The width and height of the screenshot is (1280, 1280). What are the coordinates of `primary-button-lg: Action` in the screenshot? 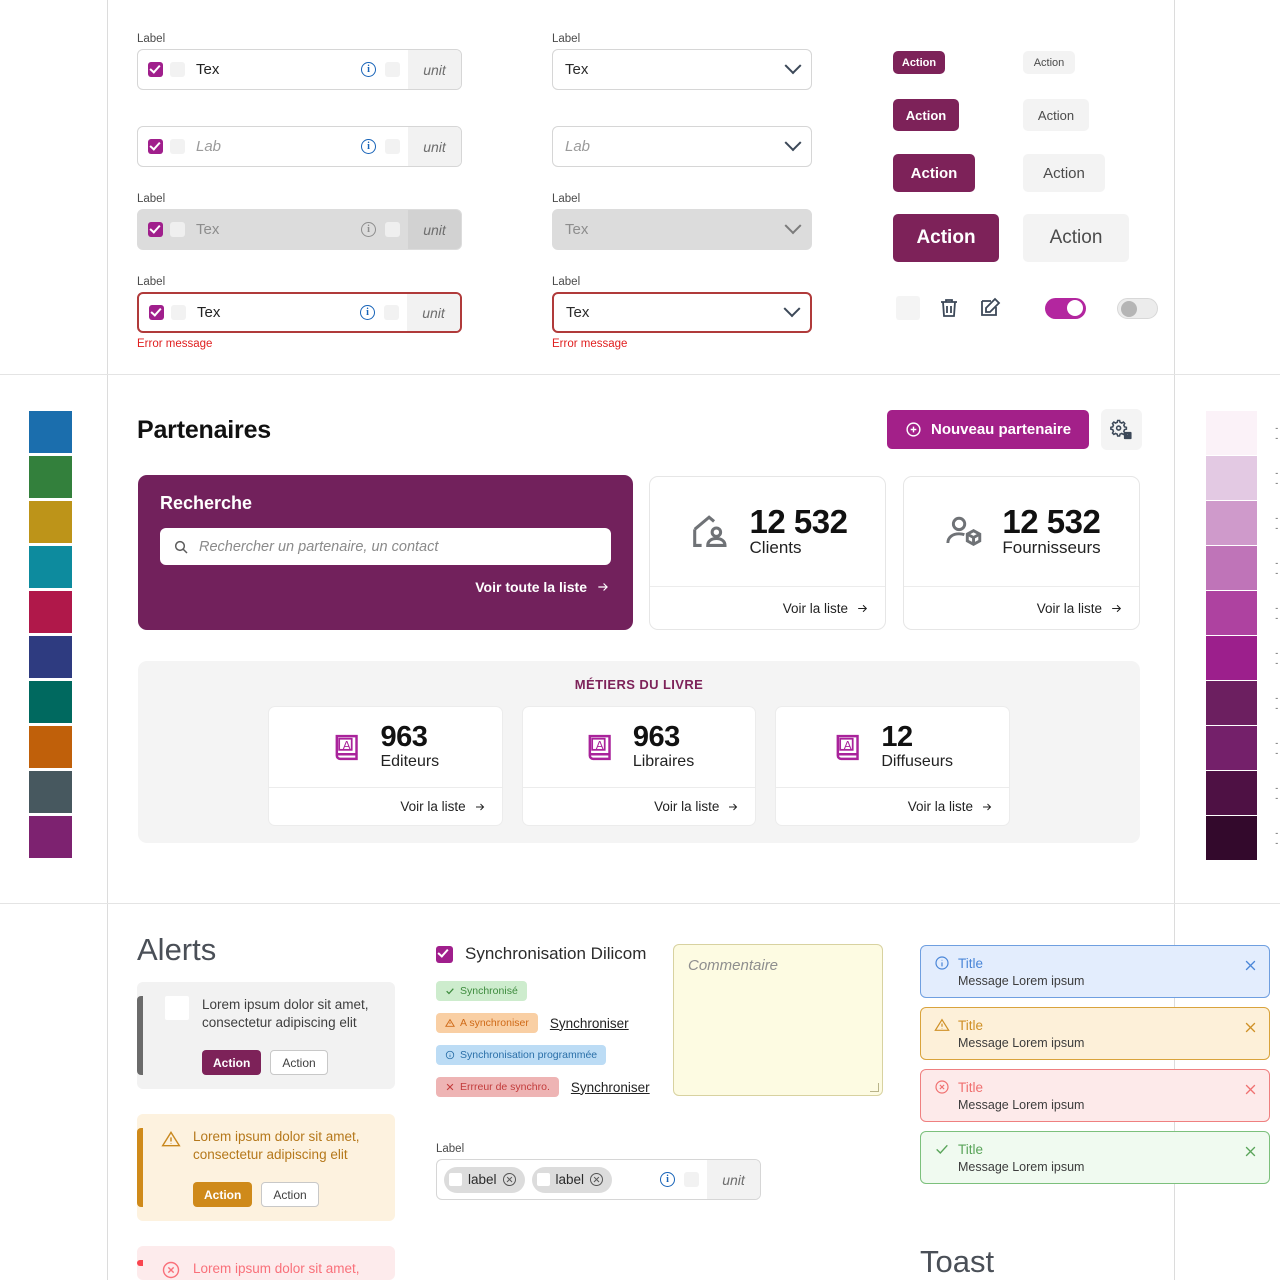 It's located at (946, 238).